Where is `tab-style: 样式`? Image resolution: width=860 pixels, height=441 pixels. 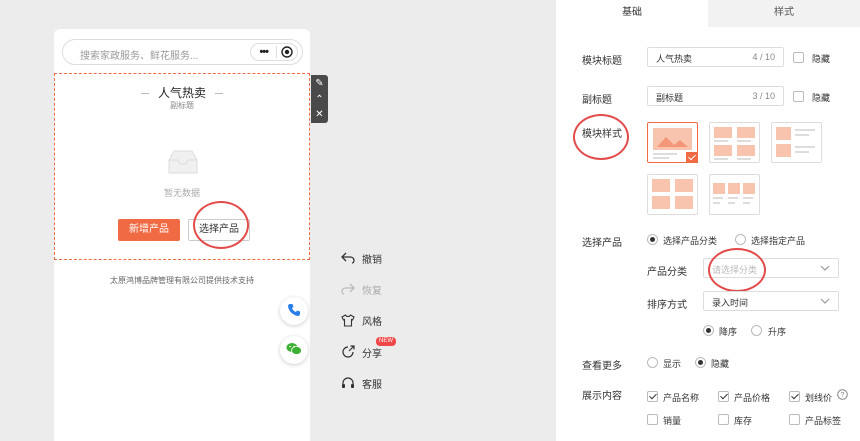
tab-style: 样式 is located at coordinates (784, 13).